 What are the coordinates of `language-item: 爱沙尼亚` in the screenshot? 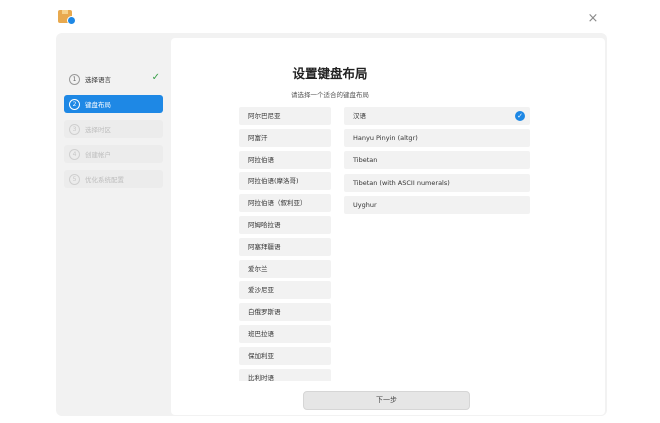 It's located at (285, 290).